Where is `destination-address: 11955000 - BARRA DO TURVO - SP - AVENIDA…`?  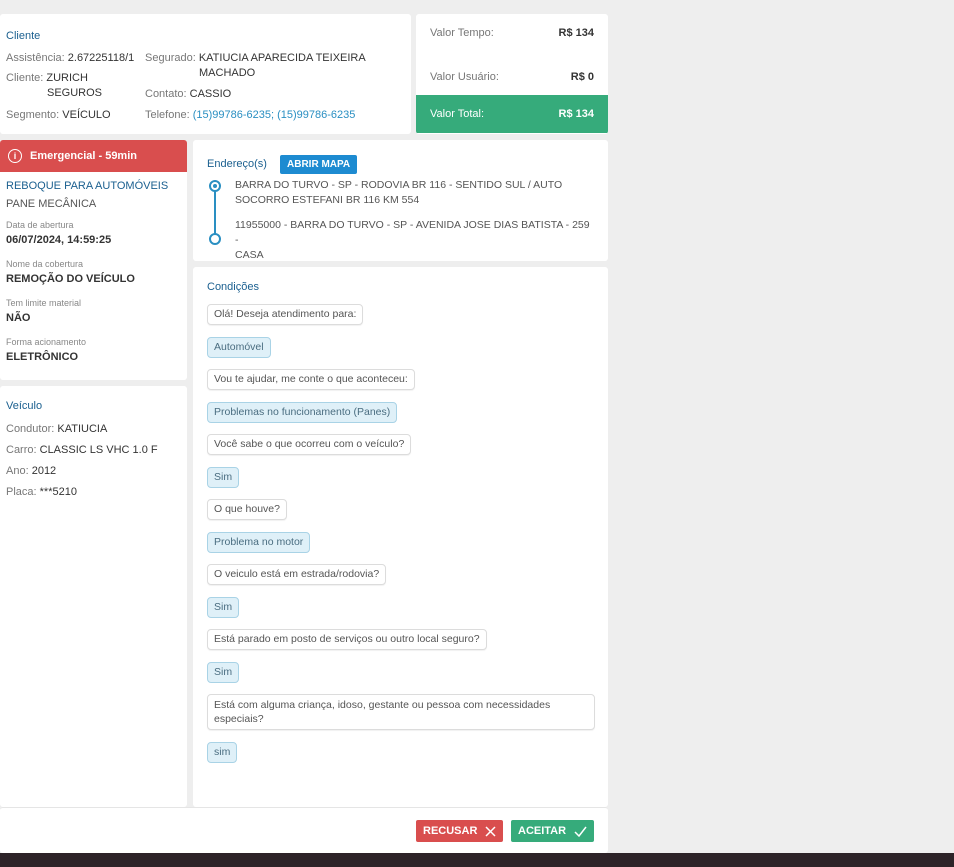 destination-address: 11955000 - BARRA DO TURVO - SP - AVENIDA… is located at coordinates (415, 240).